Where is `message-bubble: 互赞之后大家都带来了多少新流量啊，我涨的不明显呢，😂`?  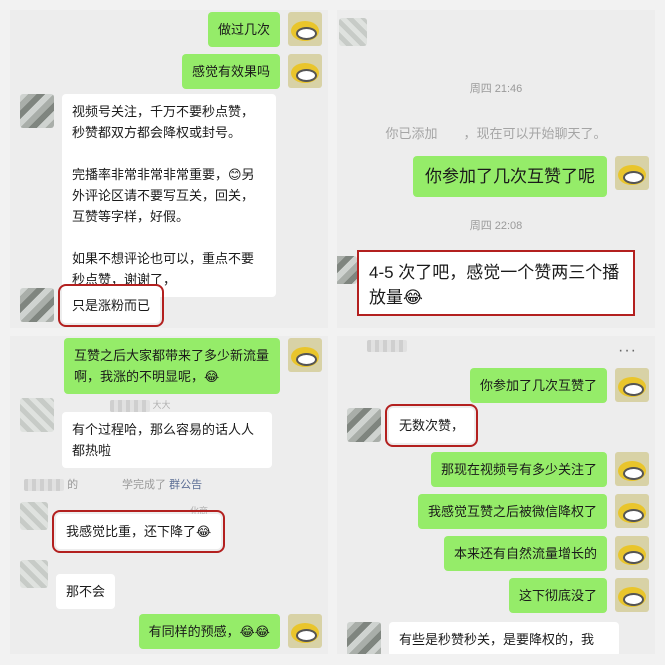 message-bubble: 互赞之后大家都带来了多少新流量啊，我涨的不明显呢，😂 is located at coordinates (172, 366).